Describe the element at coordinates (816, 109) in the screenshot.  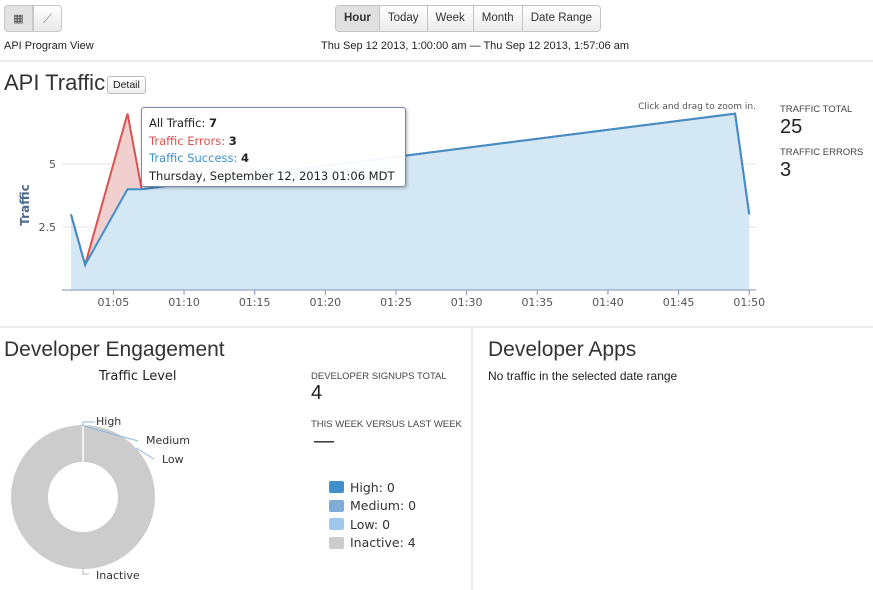
I see `traffic-total-label: TRAFFIC TOTAL` at that location.